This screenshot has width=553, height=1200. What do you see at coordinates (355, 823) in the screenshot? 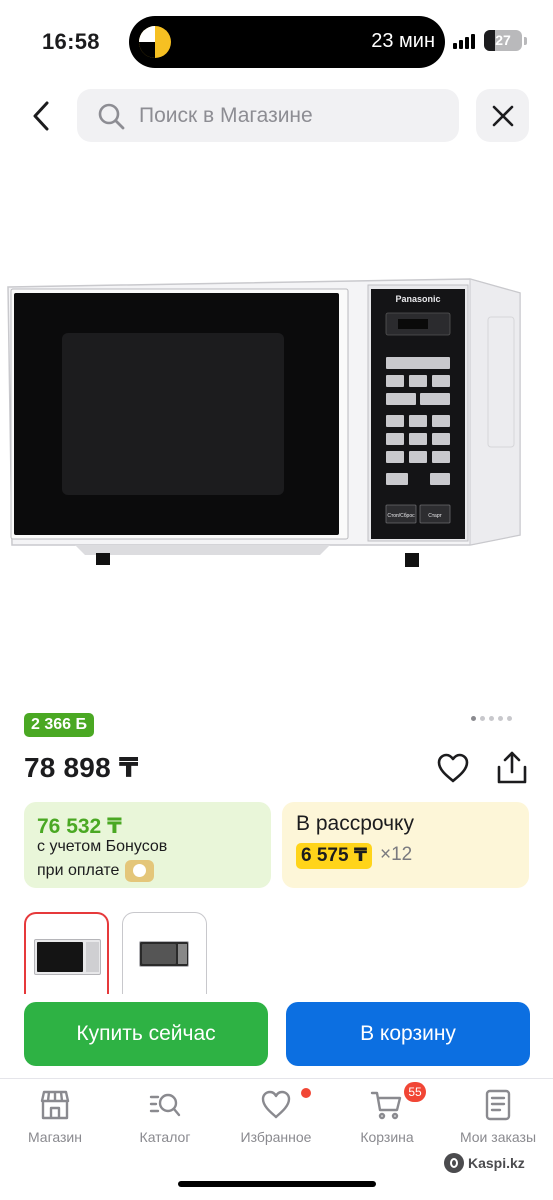
I see `installment-title: В рассрочку` at bounding box center [355, 823].